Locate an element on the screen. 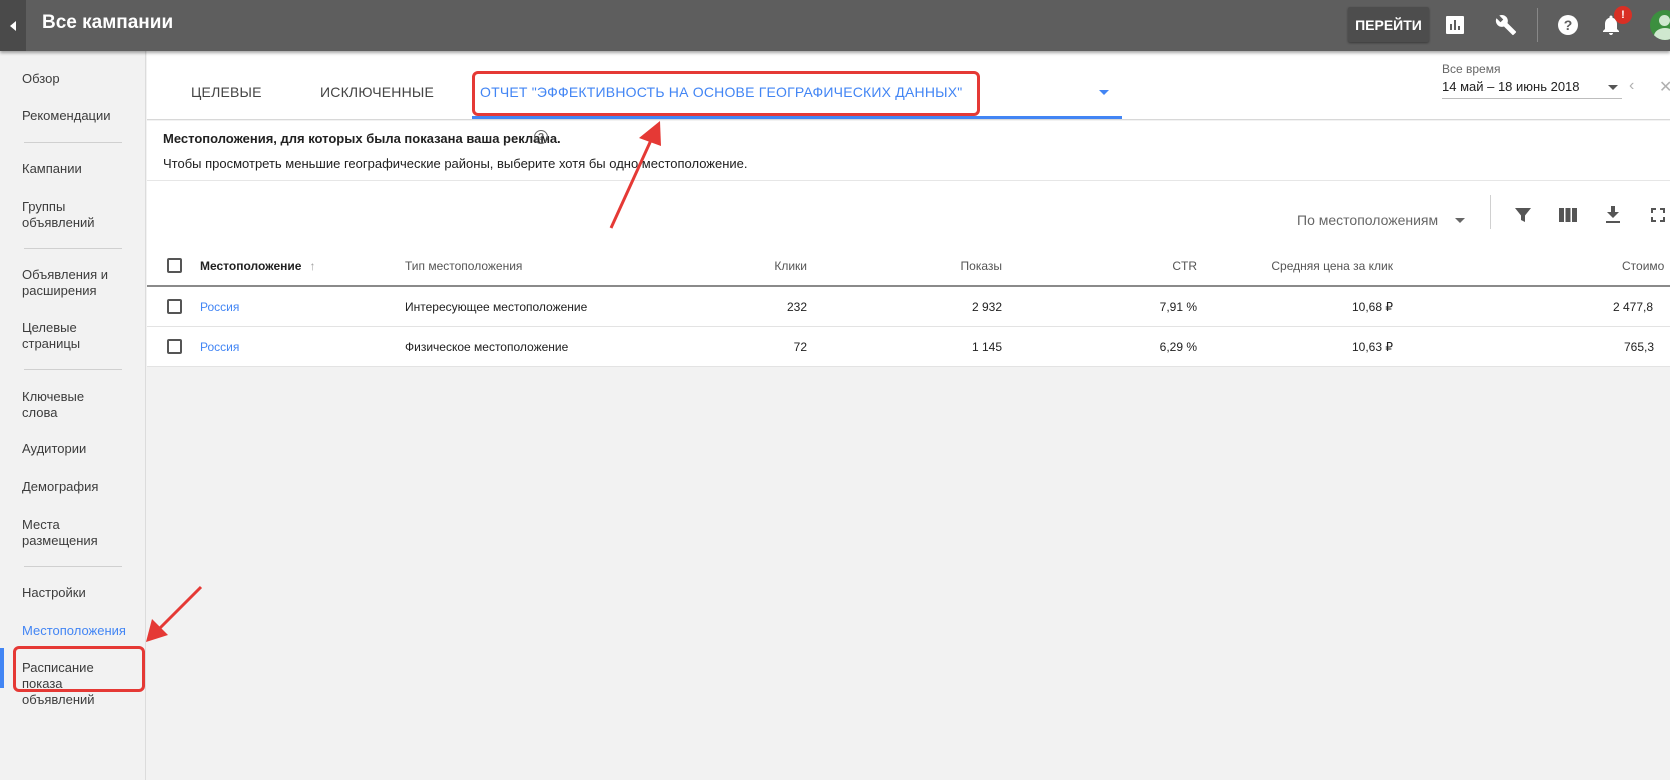  sidebar-item-ads-extensions: Объявления и расширения is located at coordinates (72, 283).